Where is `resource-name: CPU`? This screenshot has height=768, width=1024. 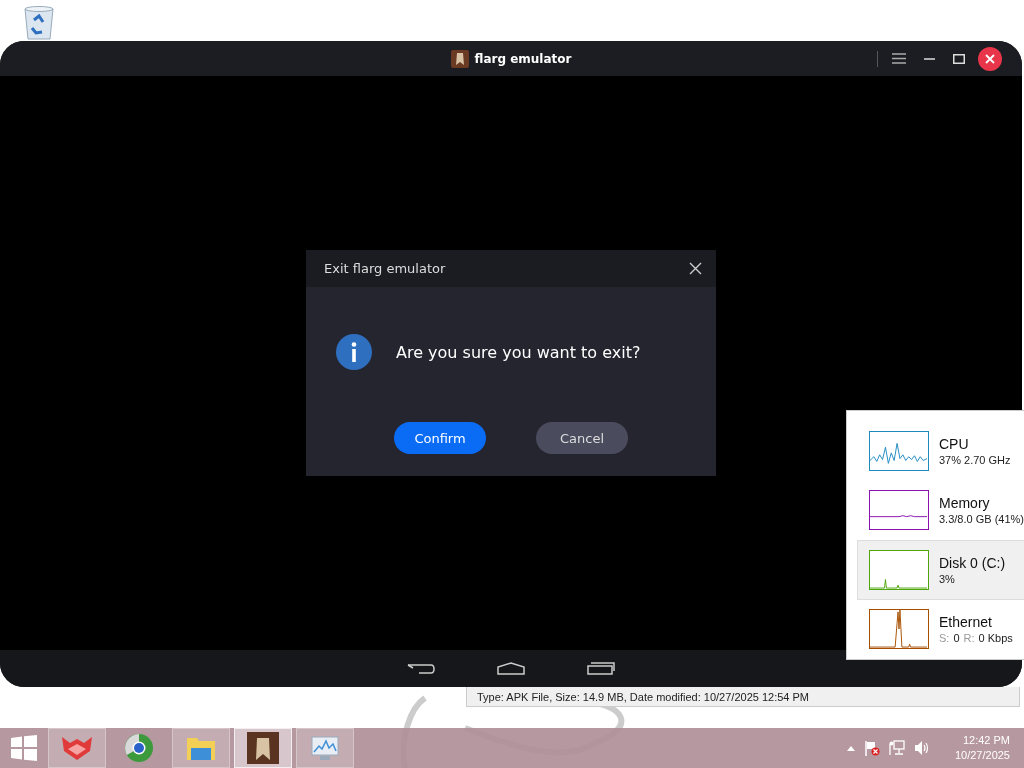 resource-name: CPU is located at coordinates (954, 443).